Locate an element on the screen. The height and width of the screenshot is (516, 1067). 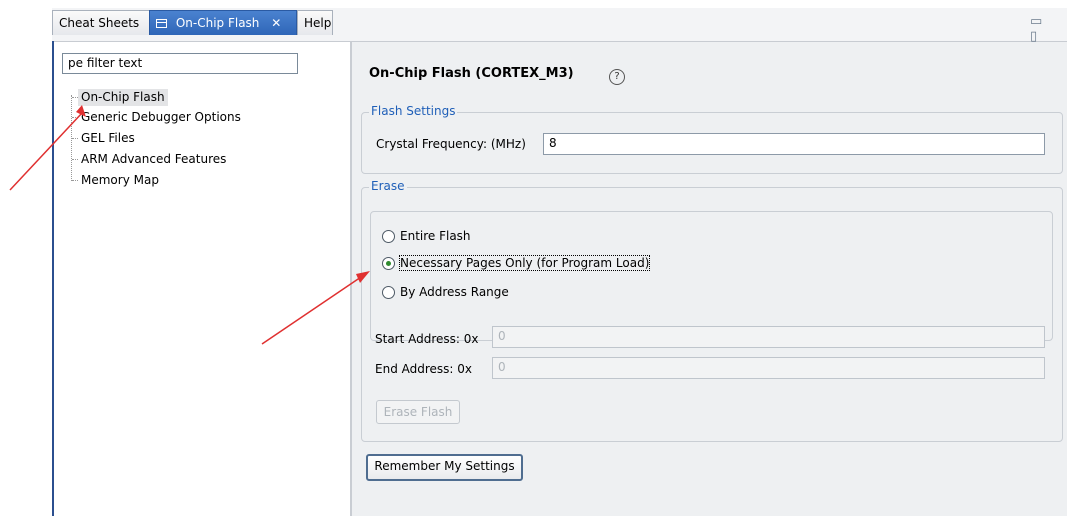
annotation-arrowhead-radio is located at coordinates (363, 277).